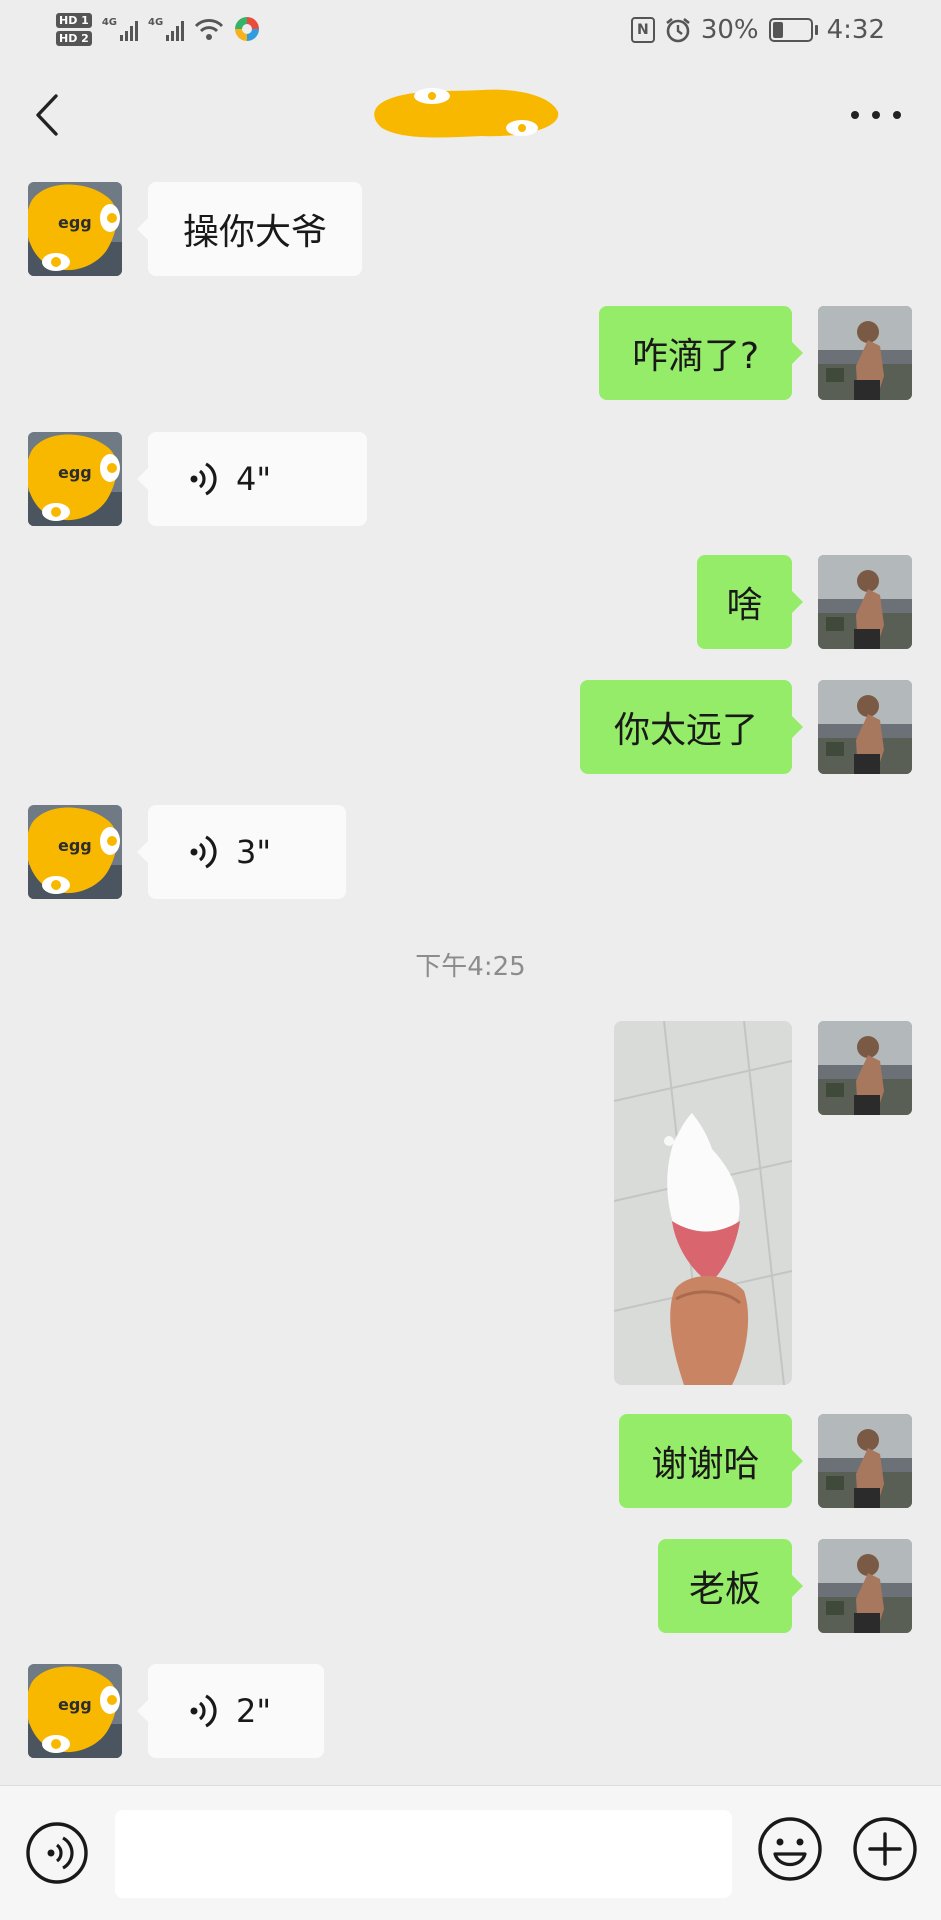  Describe the element at coordinates (724, 1589) in the screenshot. I see `message-text: 老板` at that location.